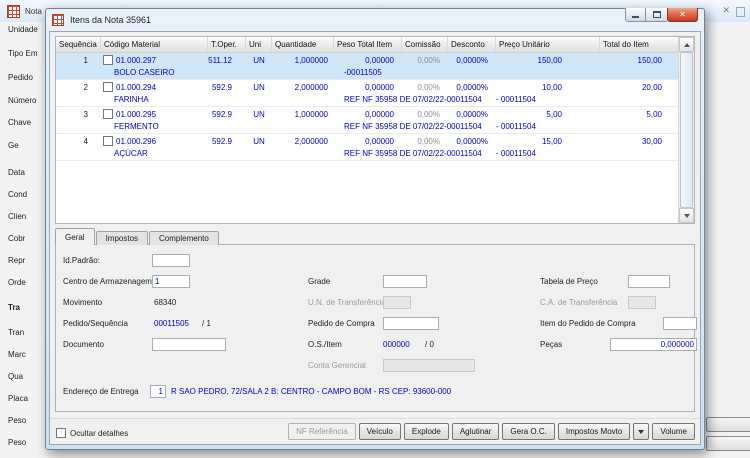 This screenshot has height=458, width=750. What do you see at coordinates (107, 281) in the screenshot?
I see `centro-armazenagem-label: Centro de Armazenagem` at bounding box center [107, 281].